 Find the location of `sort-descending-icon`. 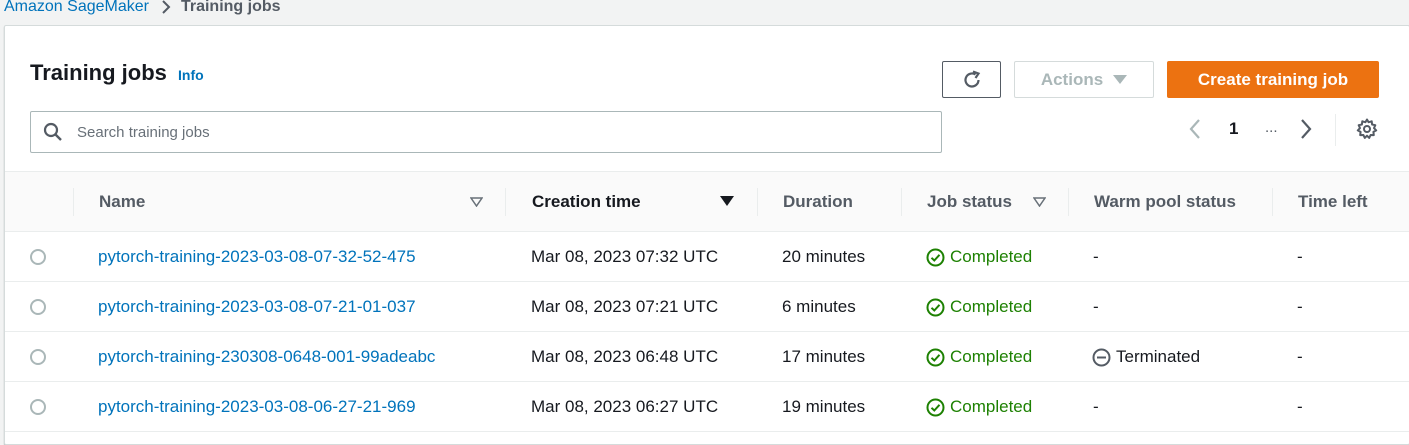

sort-descending-icon is located at coordinates (727, 201).